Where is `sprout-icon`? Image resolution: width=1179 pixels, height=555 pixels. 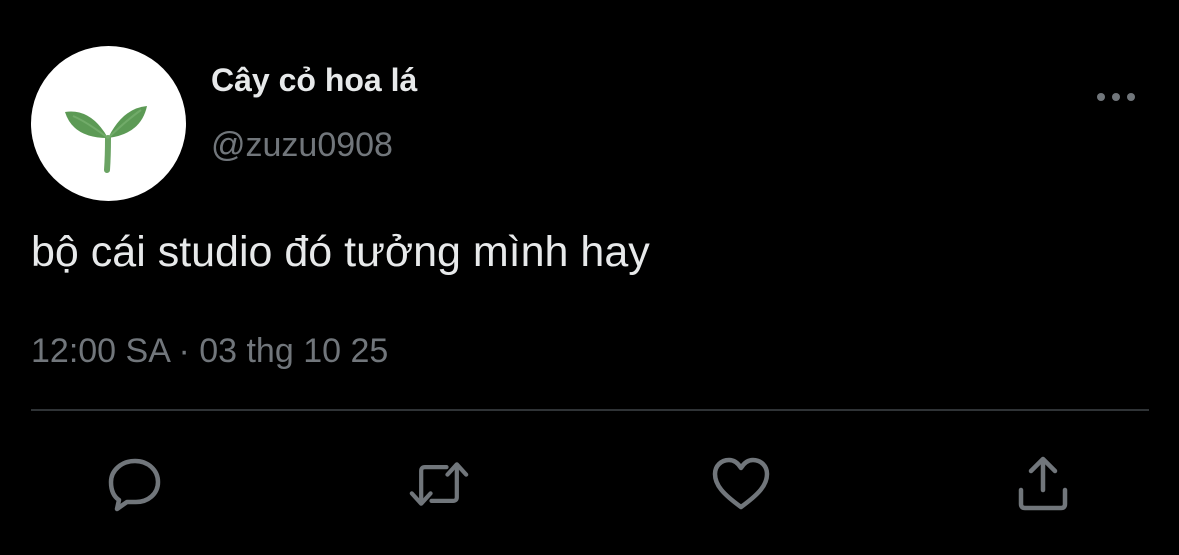 sprout-icon is located at coordinates (106, 139).